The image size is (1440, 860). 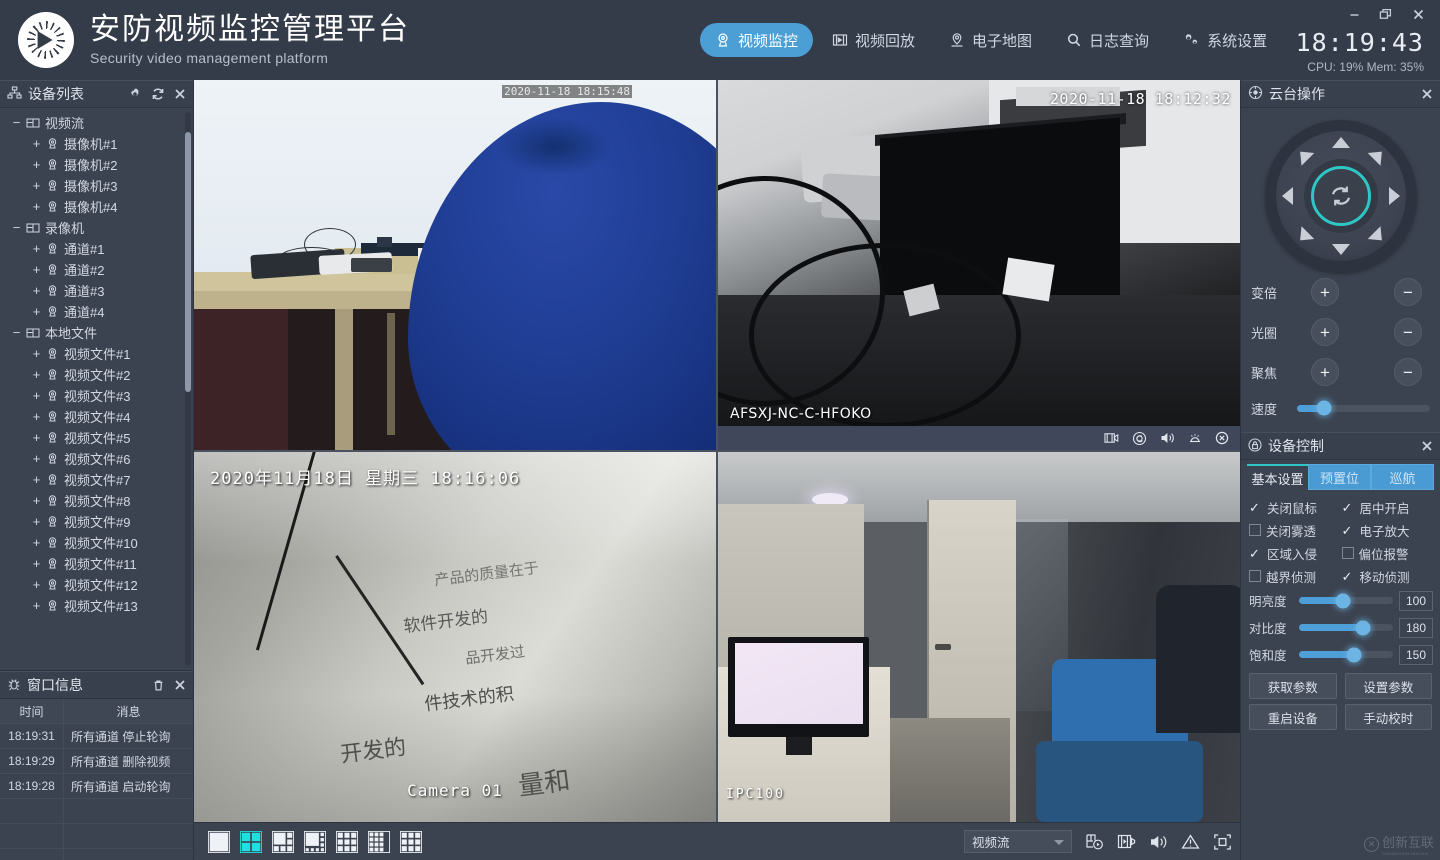 I want to click on tree-item: + 通道#2, so click(x=96, y=269).